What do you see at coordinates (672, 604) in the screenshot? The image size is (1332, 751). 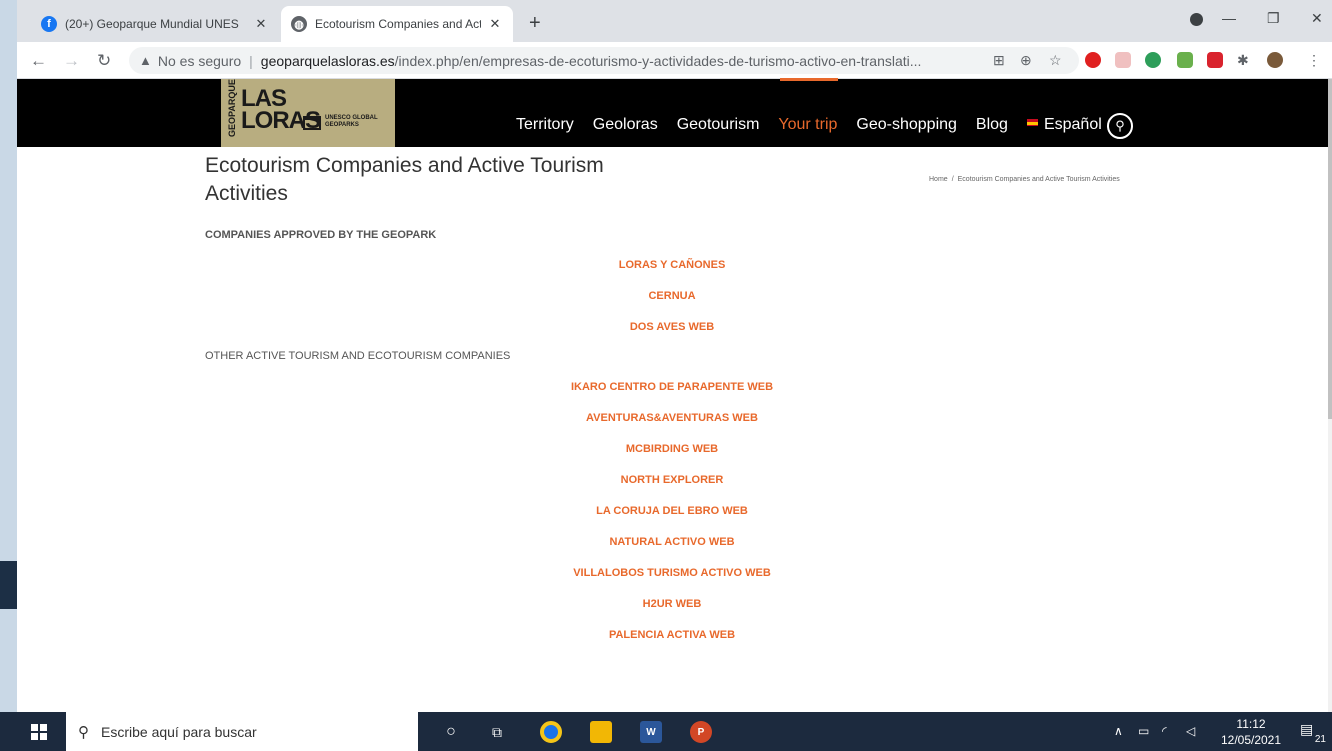 I see `company-link: H2UR WEB` at bounding box center [672, 604].